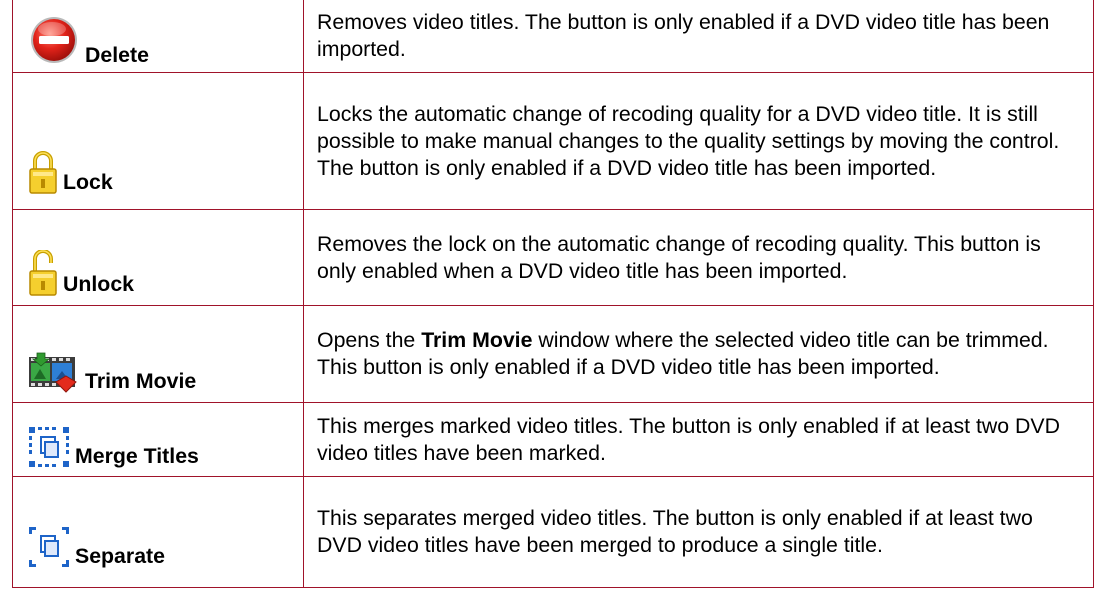 Image resolution: width=1097 pixels, height=597 pixels. What do you see at coordinates (43, 174) in the screenshot?
I see `lock-closed-icon` at bounding box center [43, 174].